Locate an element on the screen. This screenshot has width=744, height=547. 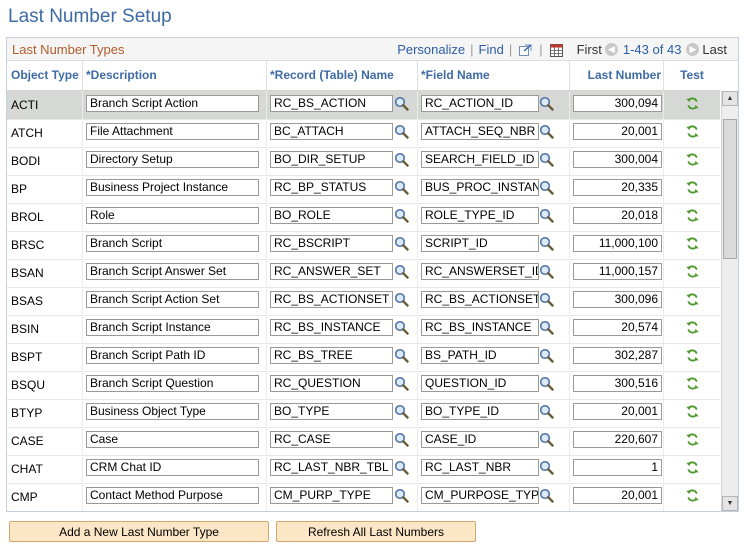
last-number-input: 300,094 is located at coordinates (617, 103).